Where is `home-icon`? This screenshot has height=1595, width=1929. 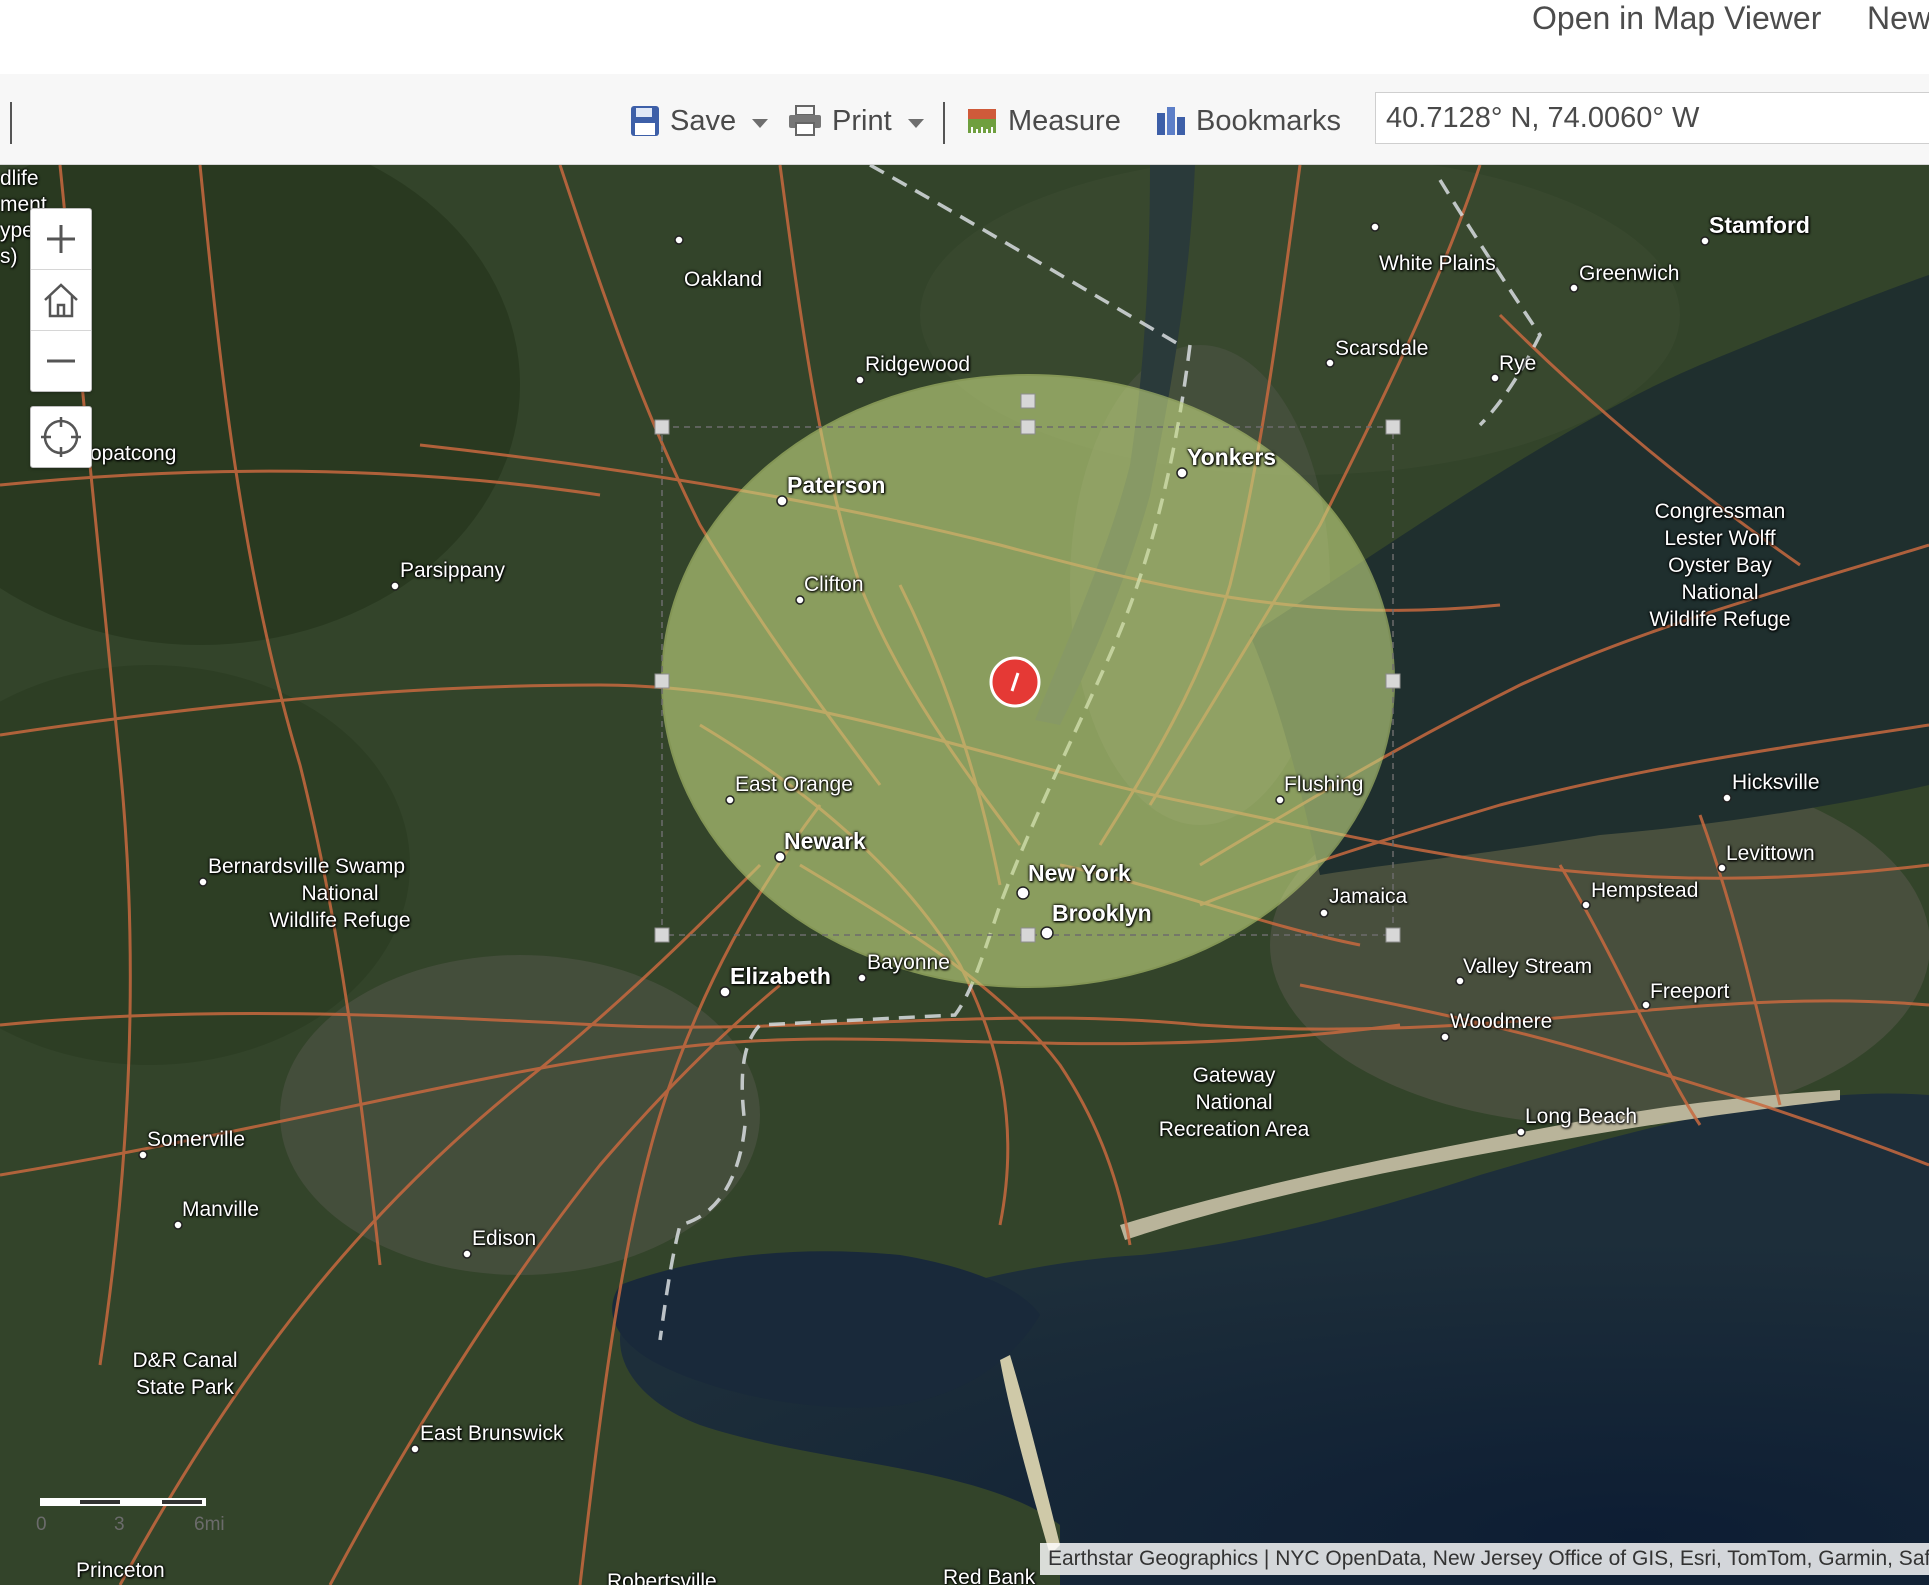
home-icon is located at coordinates (61, 300).